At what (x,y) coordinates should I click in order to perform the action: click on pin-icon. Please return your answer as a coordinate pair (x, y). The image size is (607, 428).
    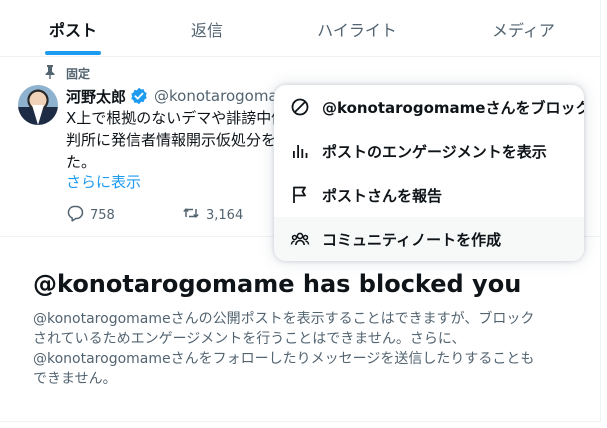
    Looking at the image, I should click on (50, 73).